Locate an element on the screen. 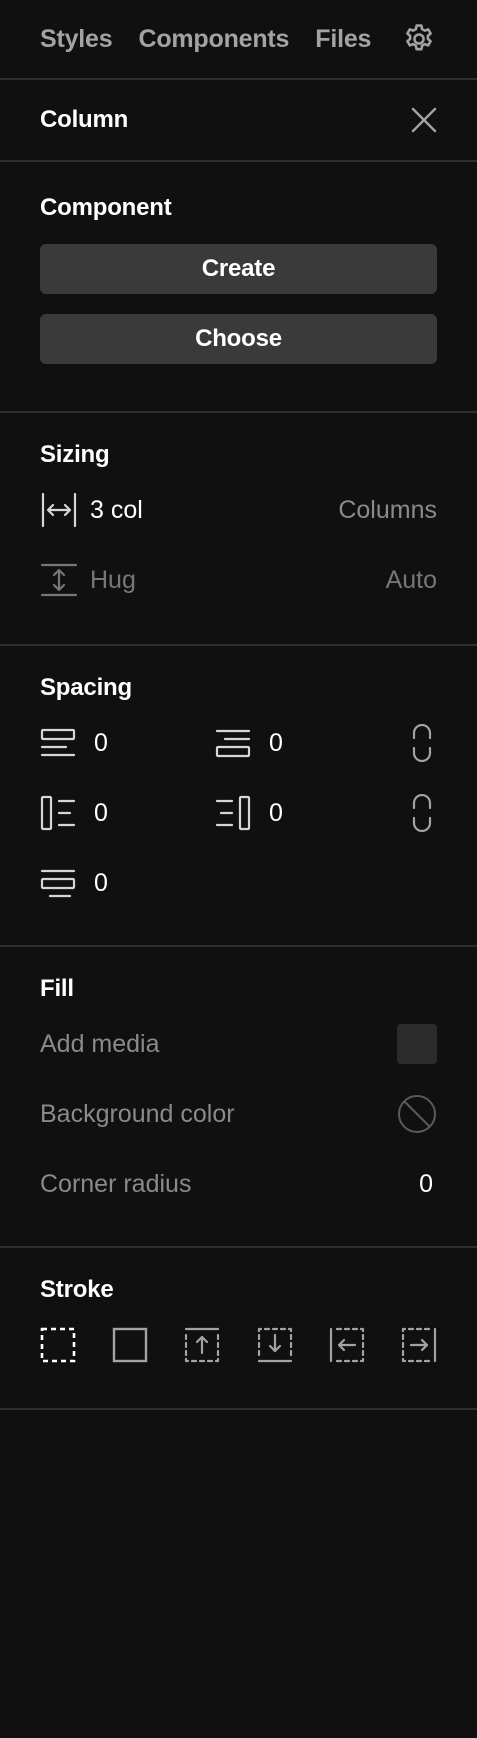 The image size is (477, 1738). stroke-section: Stroke is located at coordinates (238, 1329).